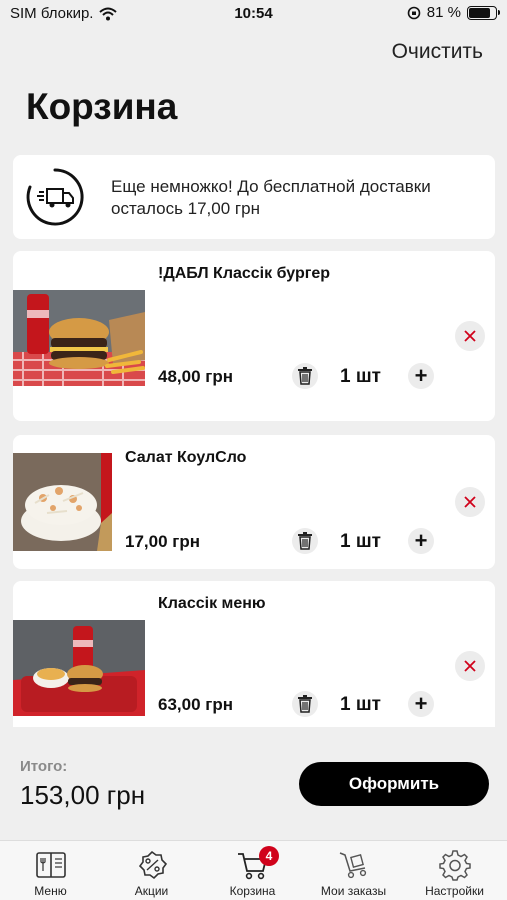 Image resolution: width=507 pixels, height=900 pixels. I want to click on cart-item: Салат КоулСло 17,00 грн 1 шт +, so click(254, 502).